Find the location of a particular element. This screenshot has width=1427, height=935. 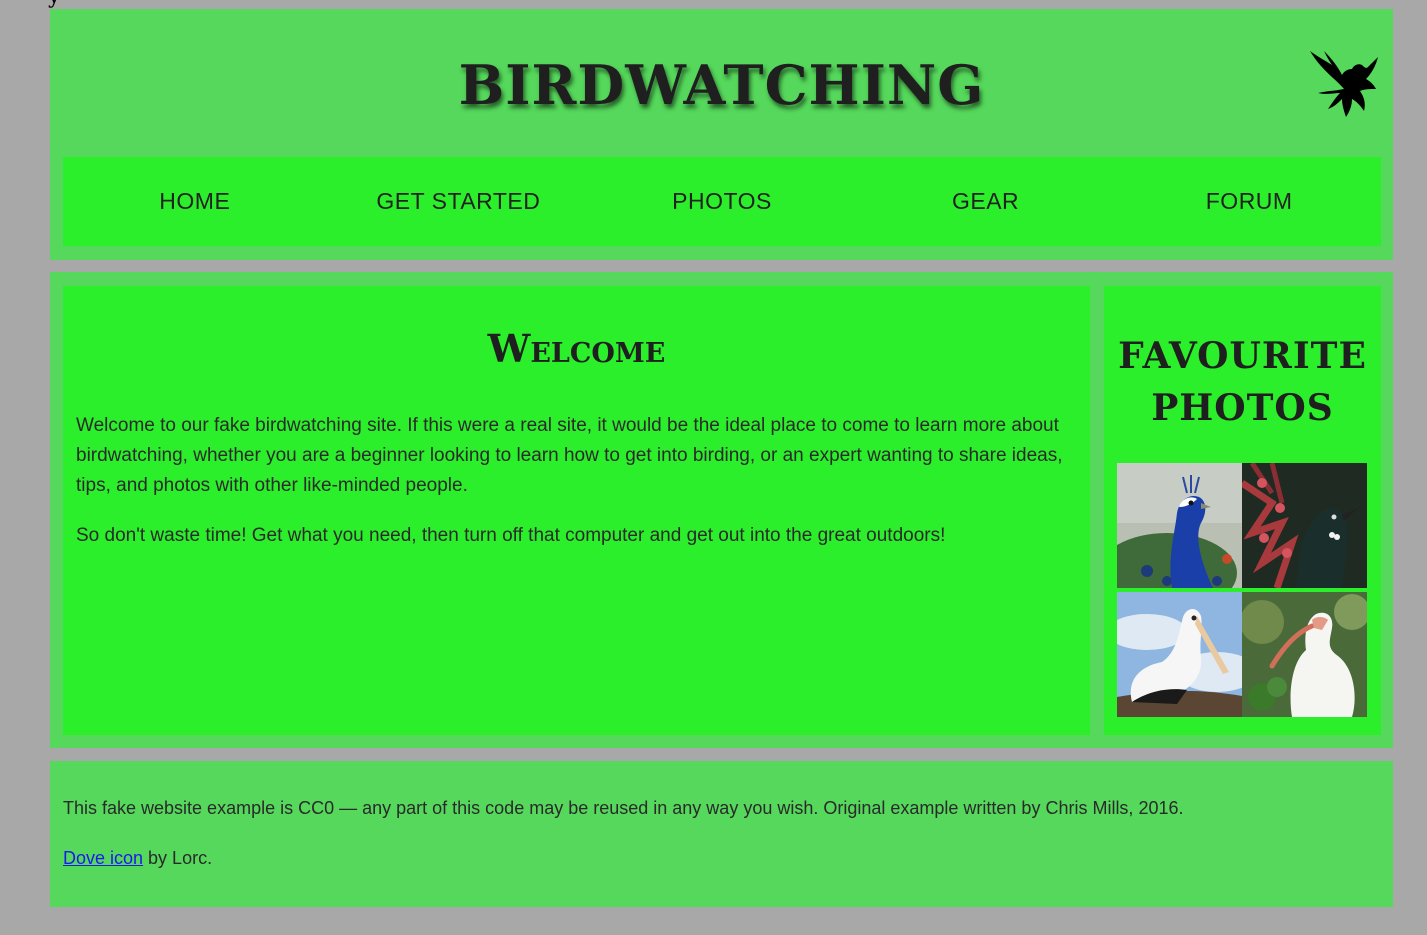

dove-icon-link: Dove icon is located at coordinates (103, 858).